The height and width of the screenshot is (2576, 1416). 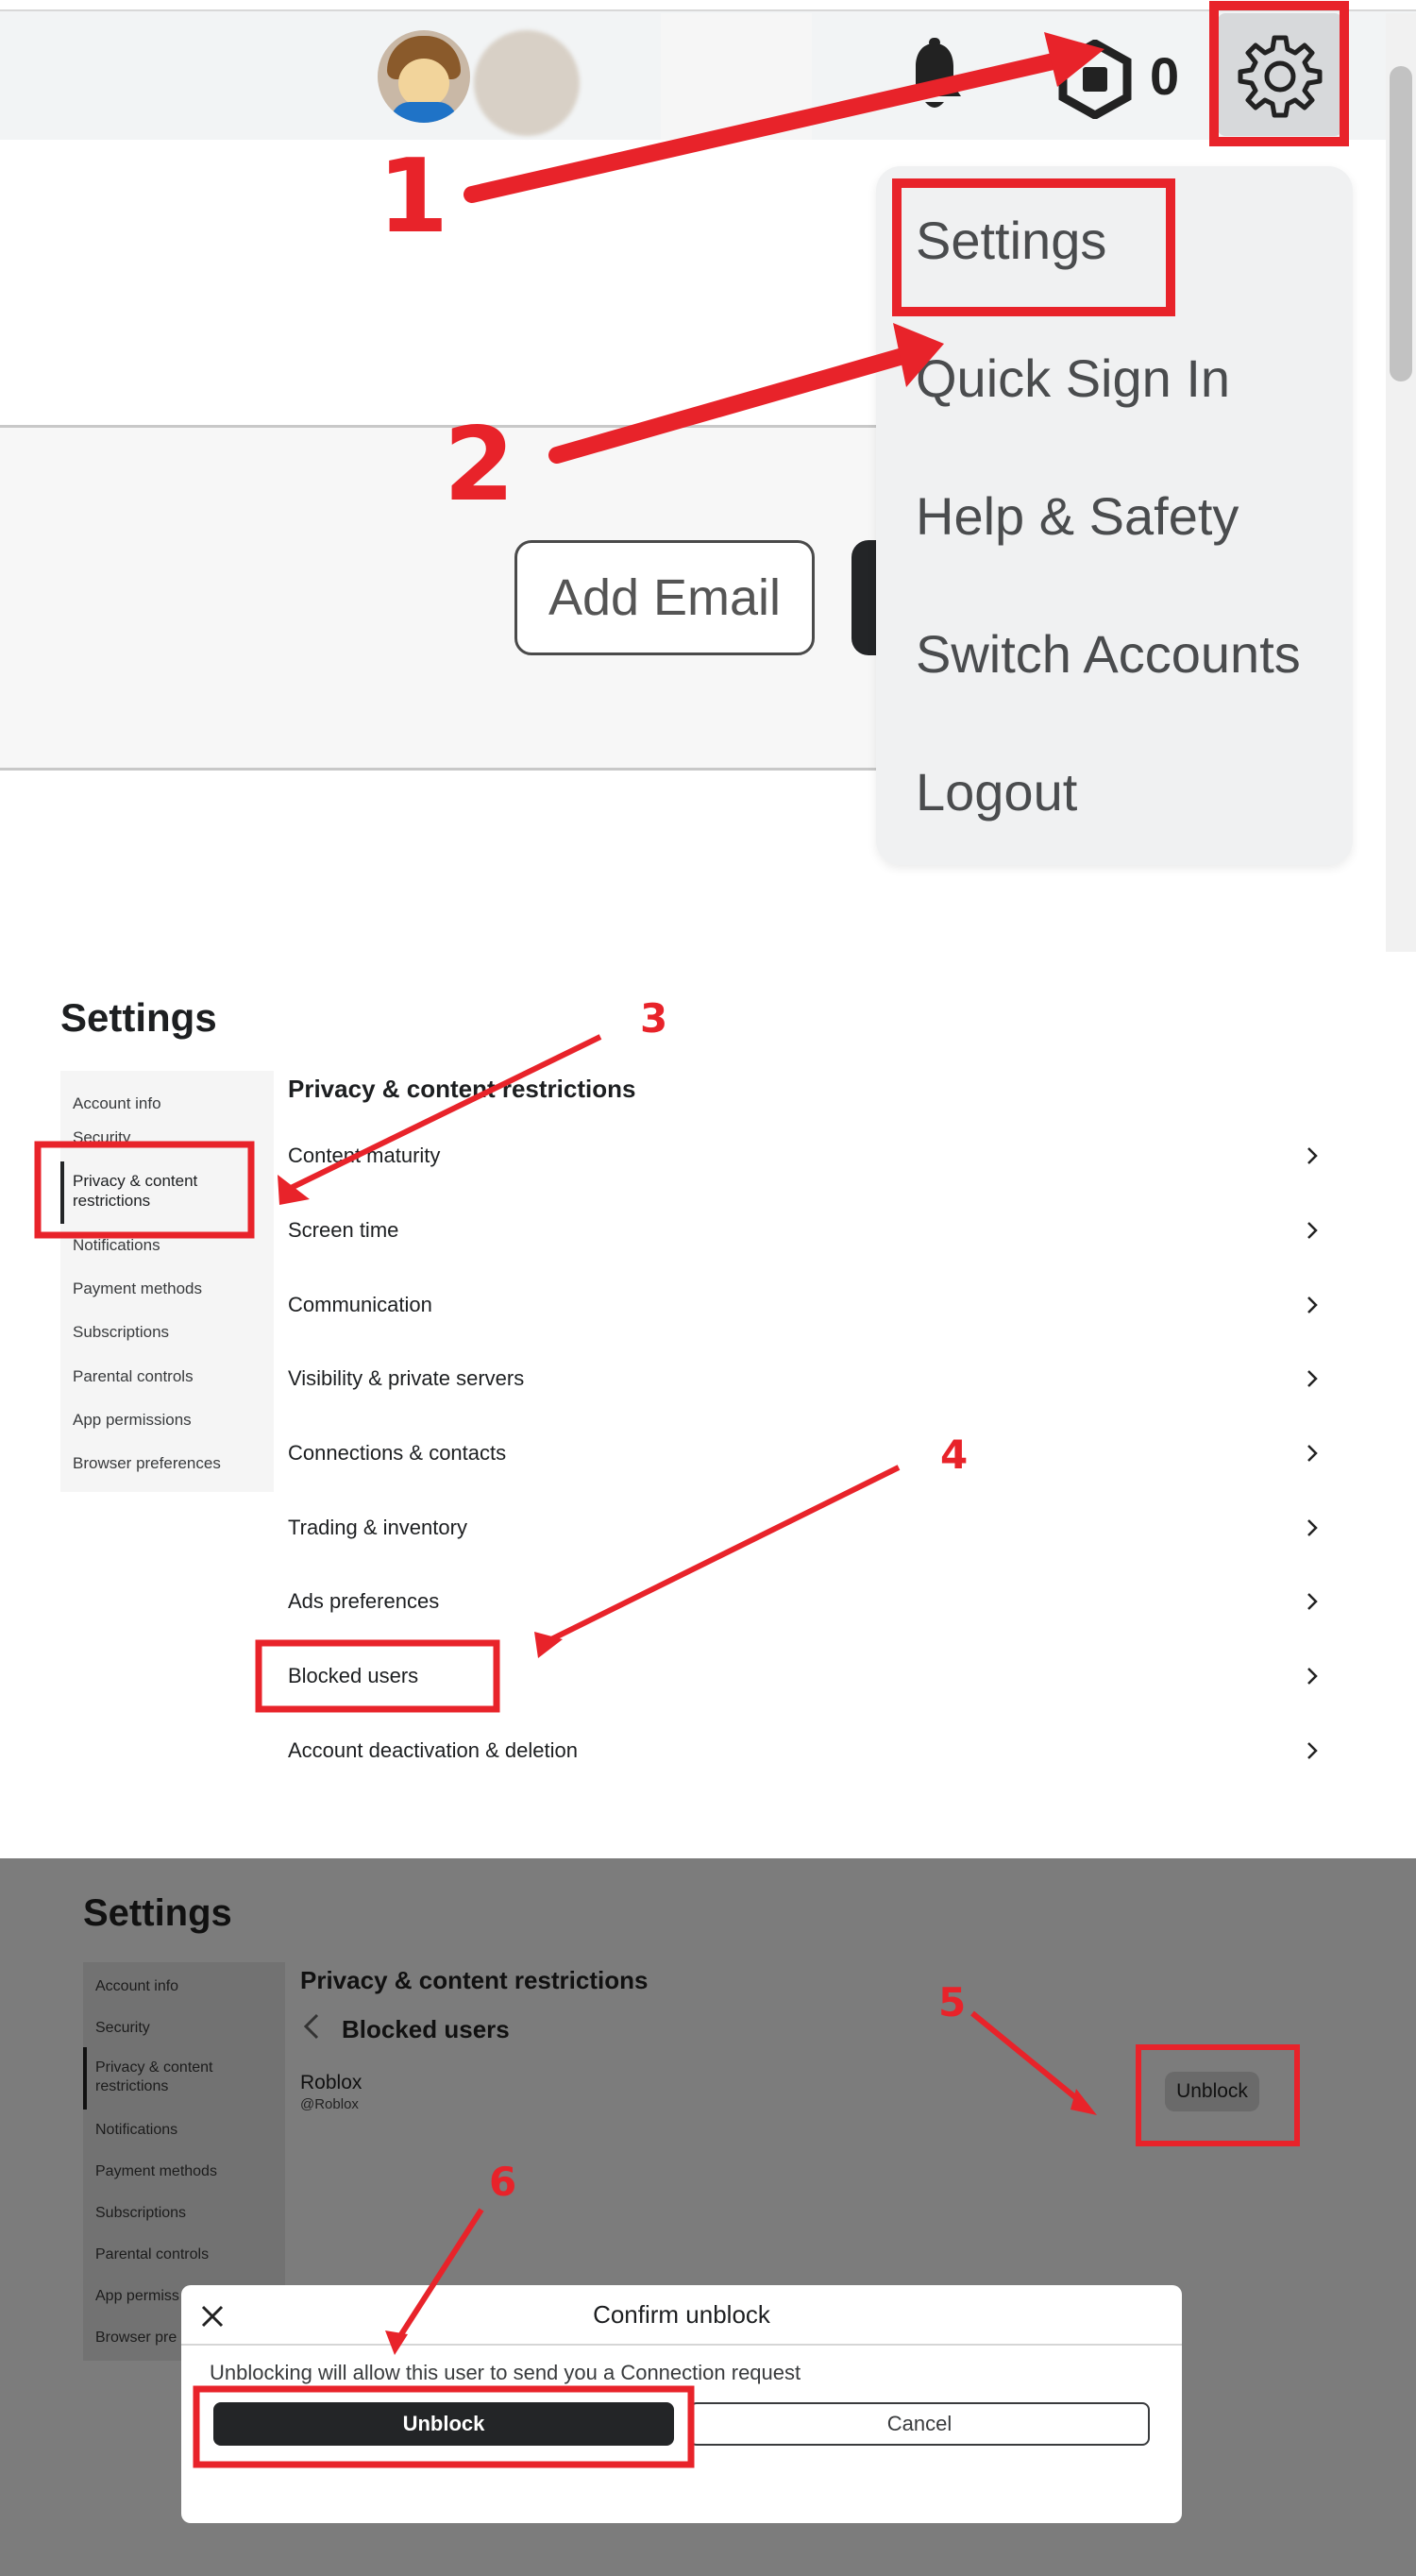 What do you see at coordinates (1212, 2091) in the screenshot?
I see `unblock-user-button: Unblock` at bounding box center [1212, 2091].